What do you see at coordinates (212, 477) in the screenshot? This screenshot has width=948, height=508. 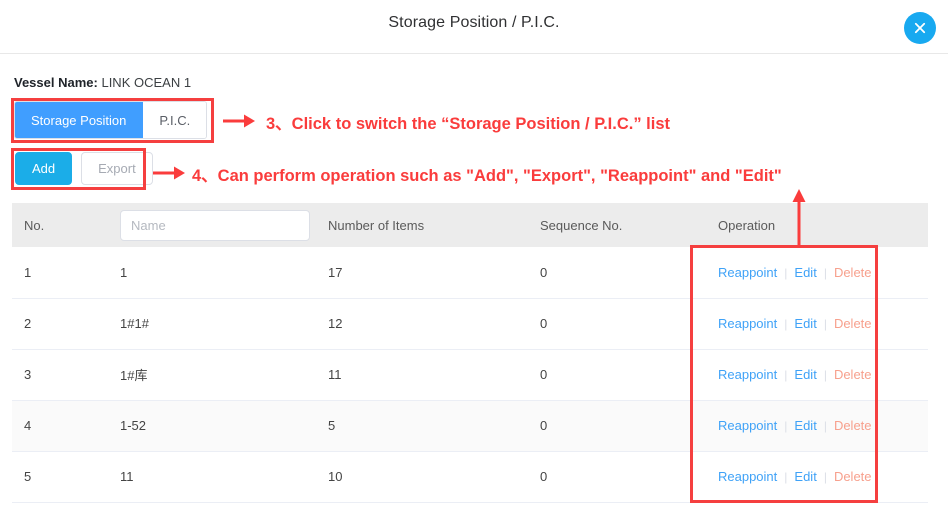 I see `cell-name: 11` at bounding box center [212, 477].